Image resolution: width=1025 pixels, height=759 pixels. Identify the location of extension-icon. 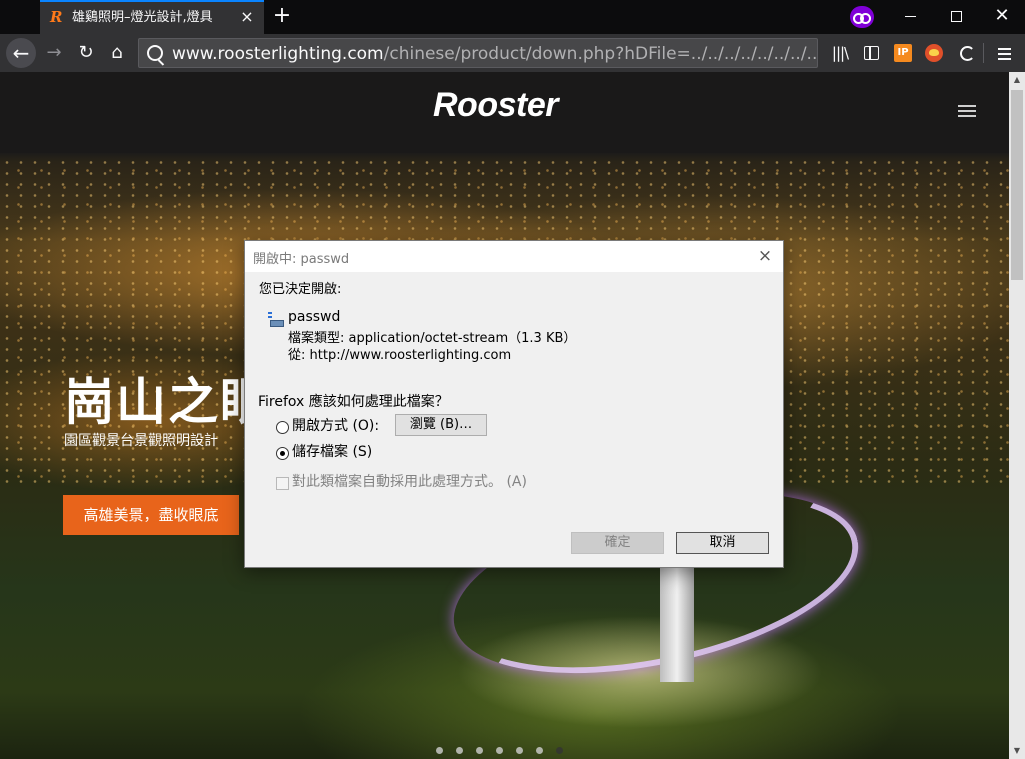
(934, 53).